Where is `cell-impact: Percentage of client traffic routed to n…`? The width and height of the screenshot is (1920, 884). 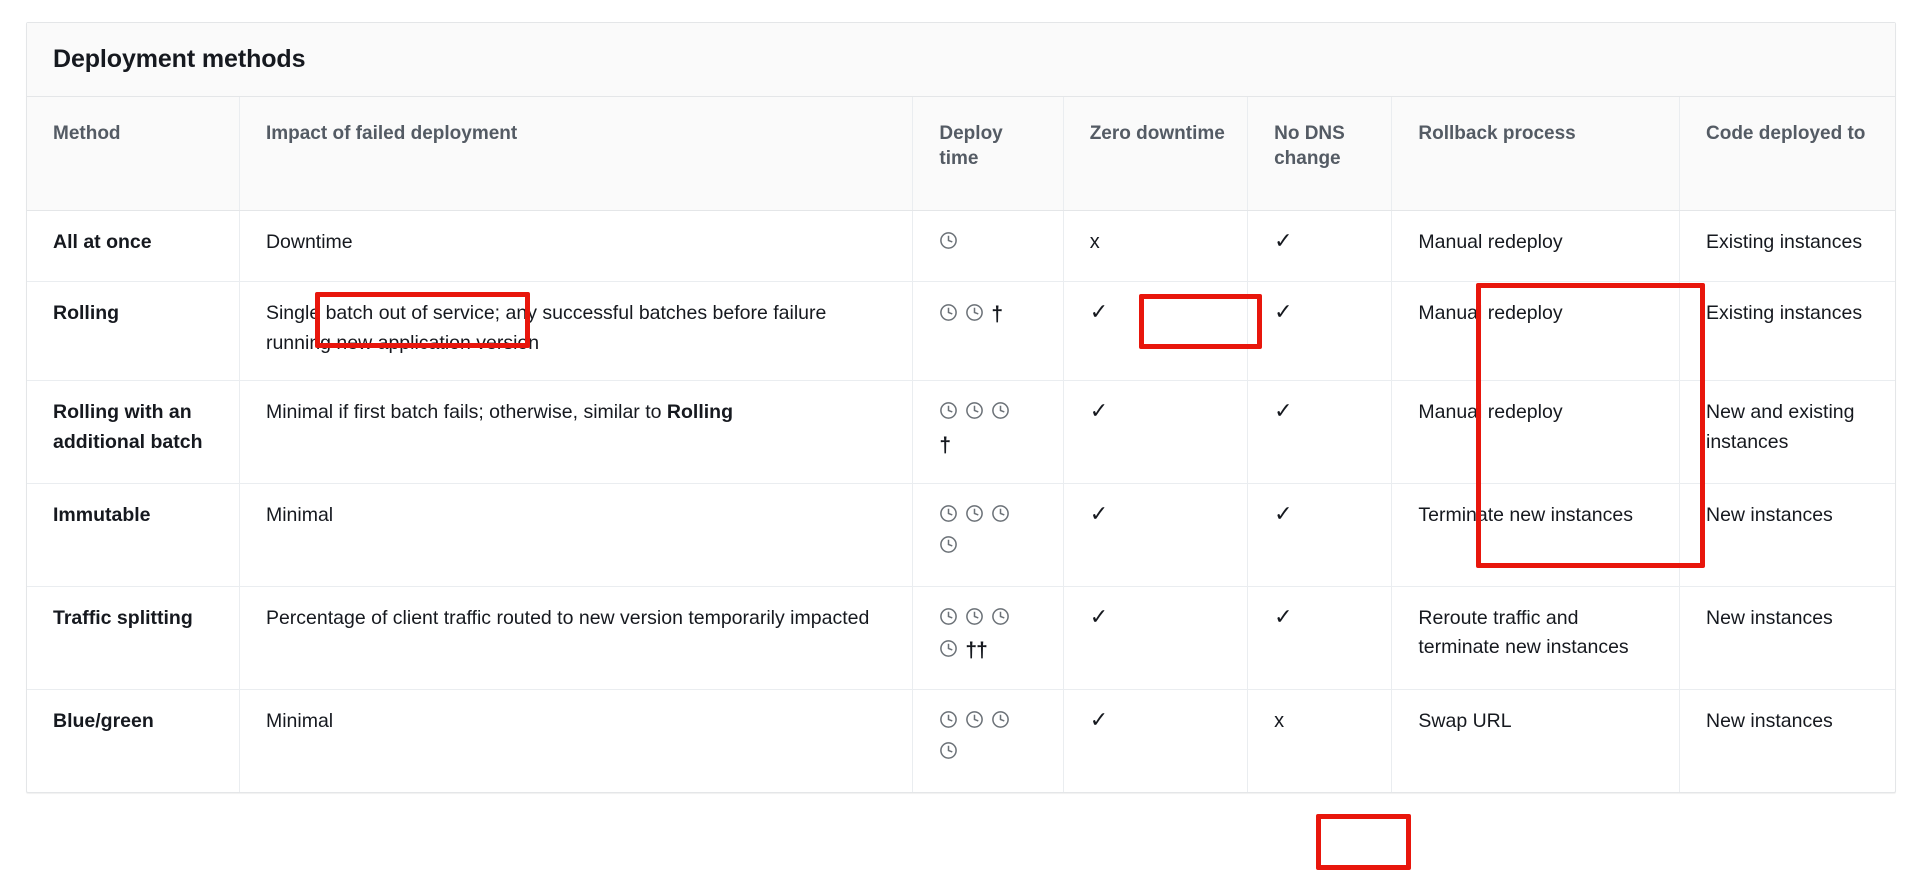 cell-impact: Percentage of client traffic routed to n… is located at coordinates (576, 638).